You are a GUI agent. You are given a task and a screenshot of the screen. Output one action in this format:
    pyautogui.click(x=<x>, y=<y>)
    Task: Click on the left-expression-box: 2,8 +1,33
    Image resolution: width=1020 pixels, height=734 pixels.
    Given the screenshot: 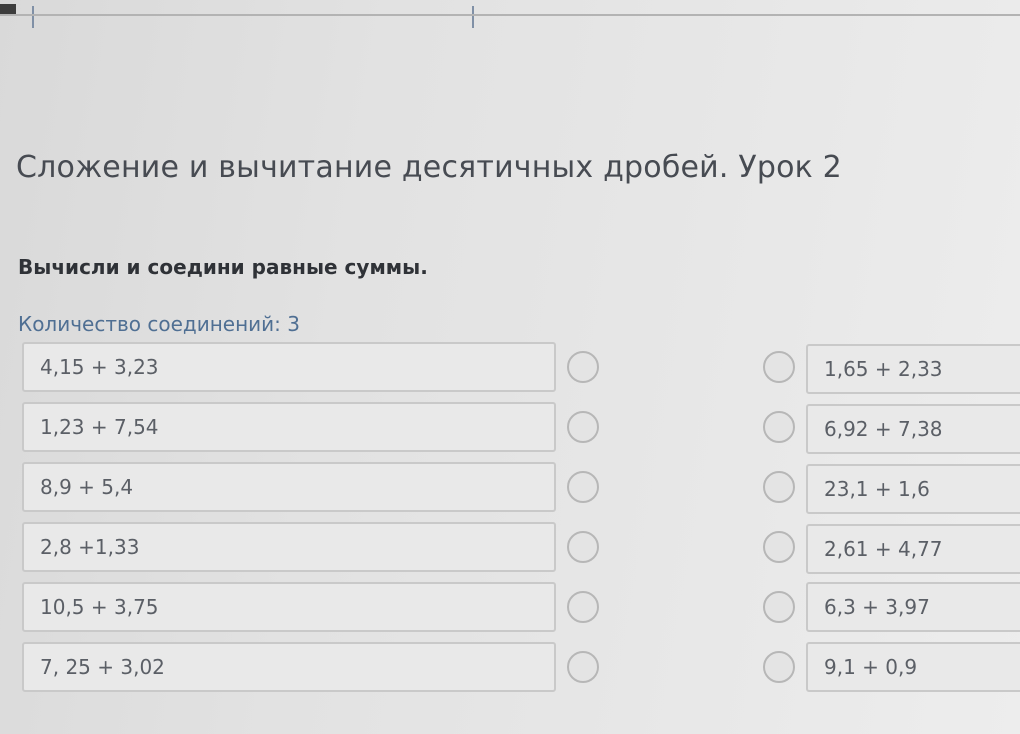 What is the action you would take?
    pyautogui.click(x=289, y=547)
    